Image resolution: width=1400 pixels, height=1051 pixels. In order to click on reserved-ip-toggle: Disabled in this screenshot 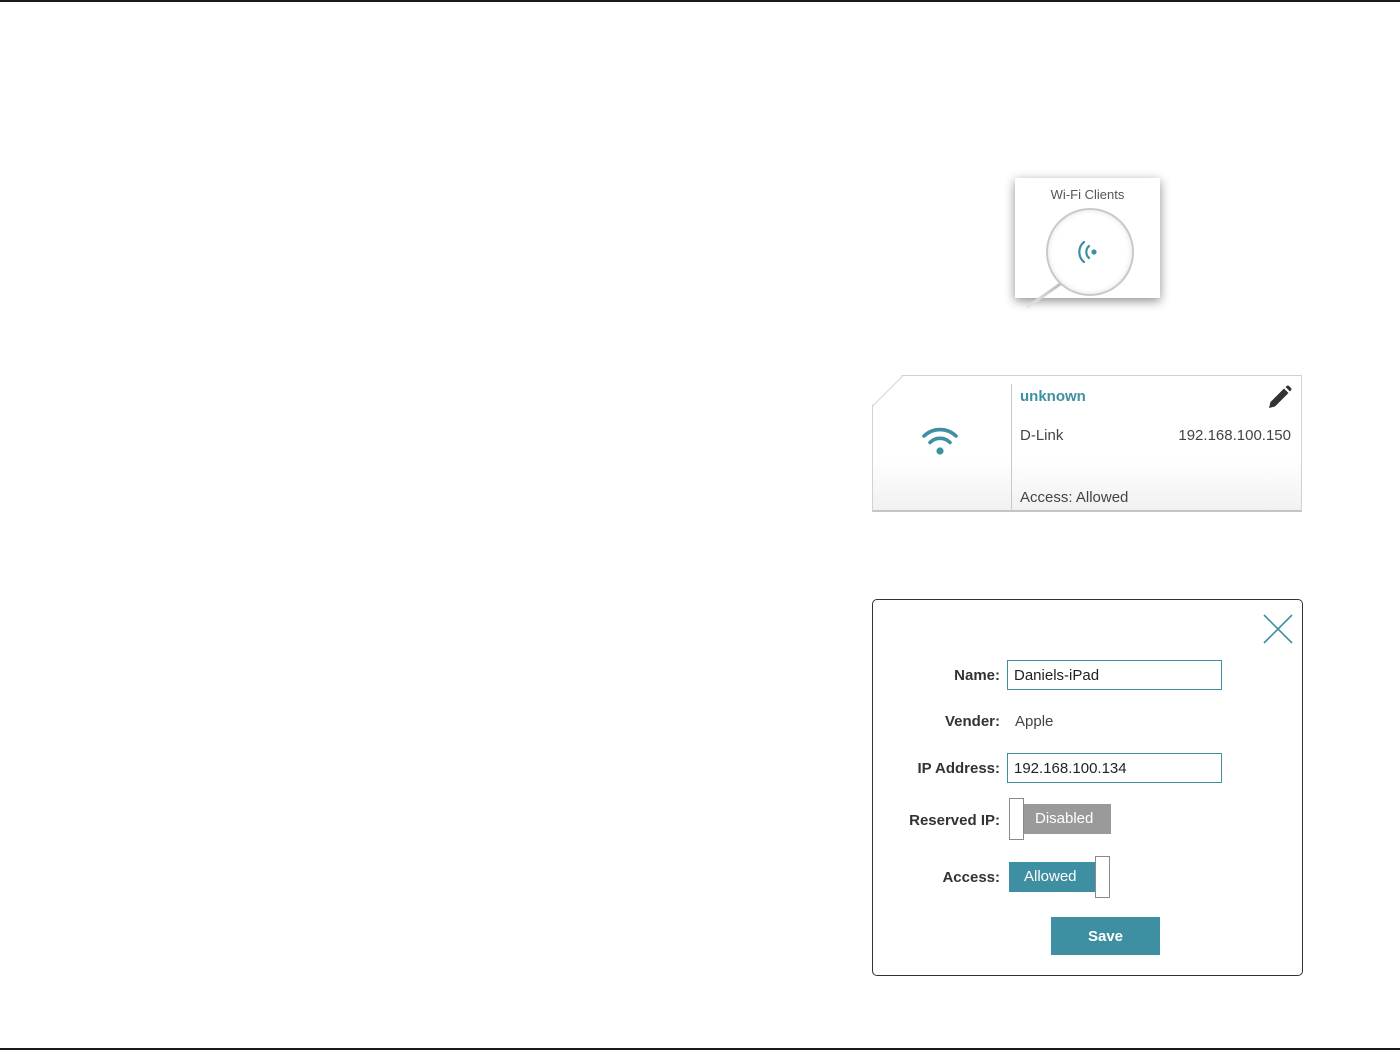, I will do `click(1060, 819)`.